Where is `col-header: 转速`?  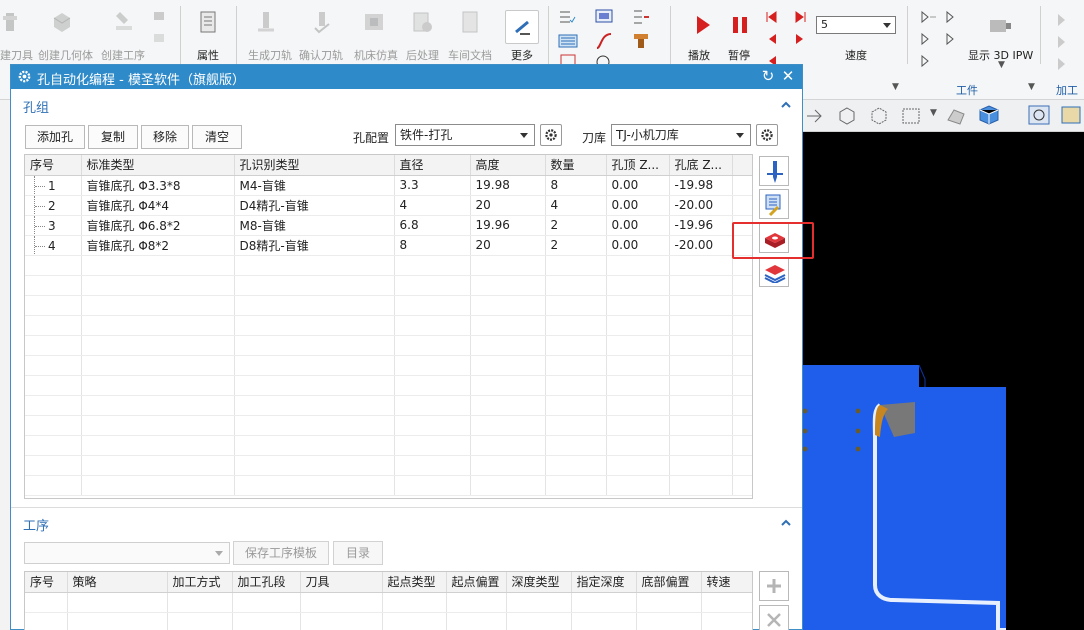 col-header: 转速 is located at coordinates (726, 582).